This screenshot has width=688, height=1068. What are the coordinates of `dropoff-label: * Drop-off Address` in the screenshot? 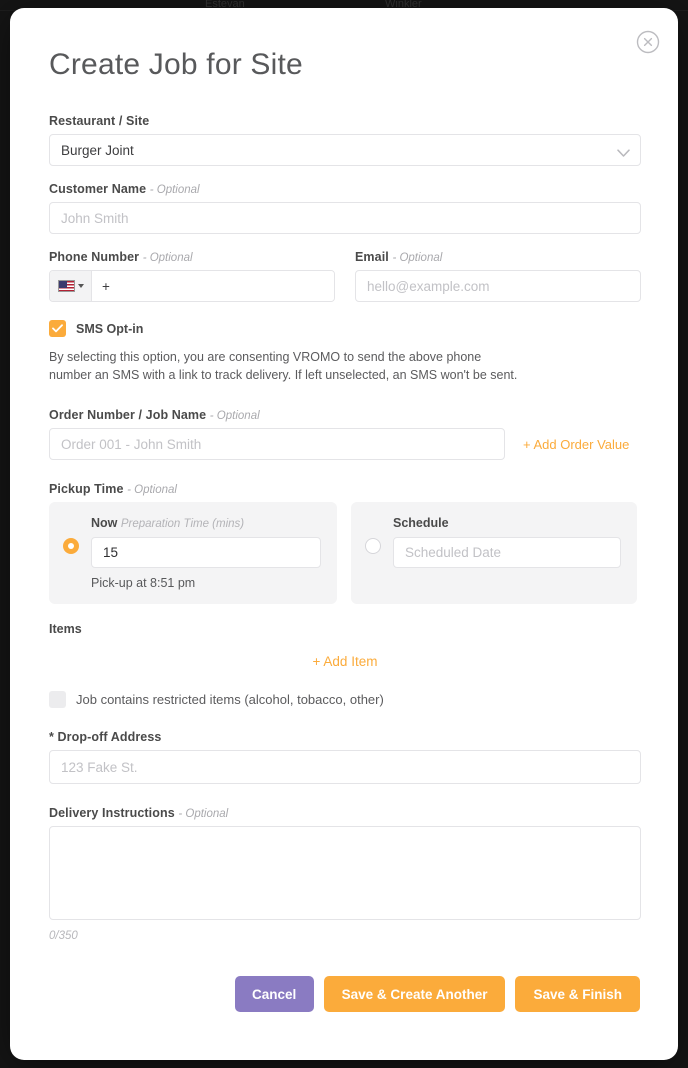 It's located at (105, 737).